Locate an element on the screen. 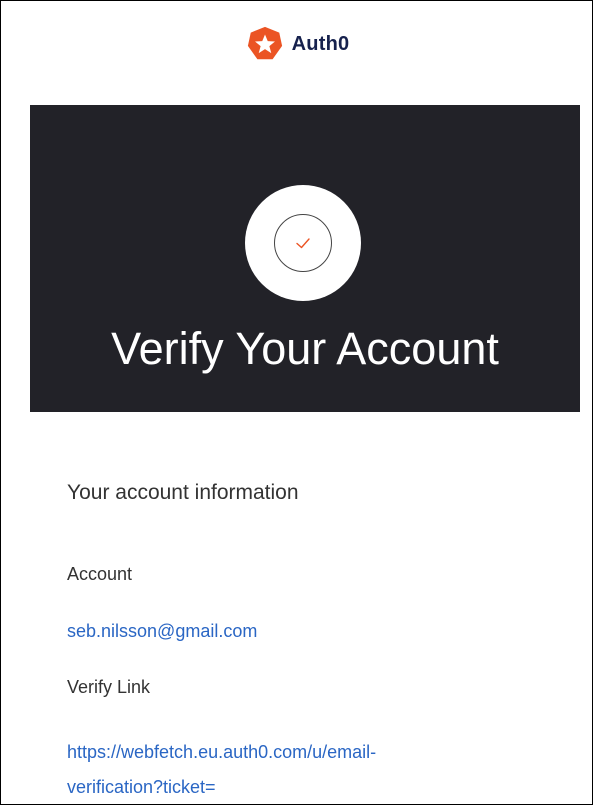 The width and height of the screenshot is (593, 805). verified-badge is located at coordinates (303, 243).